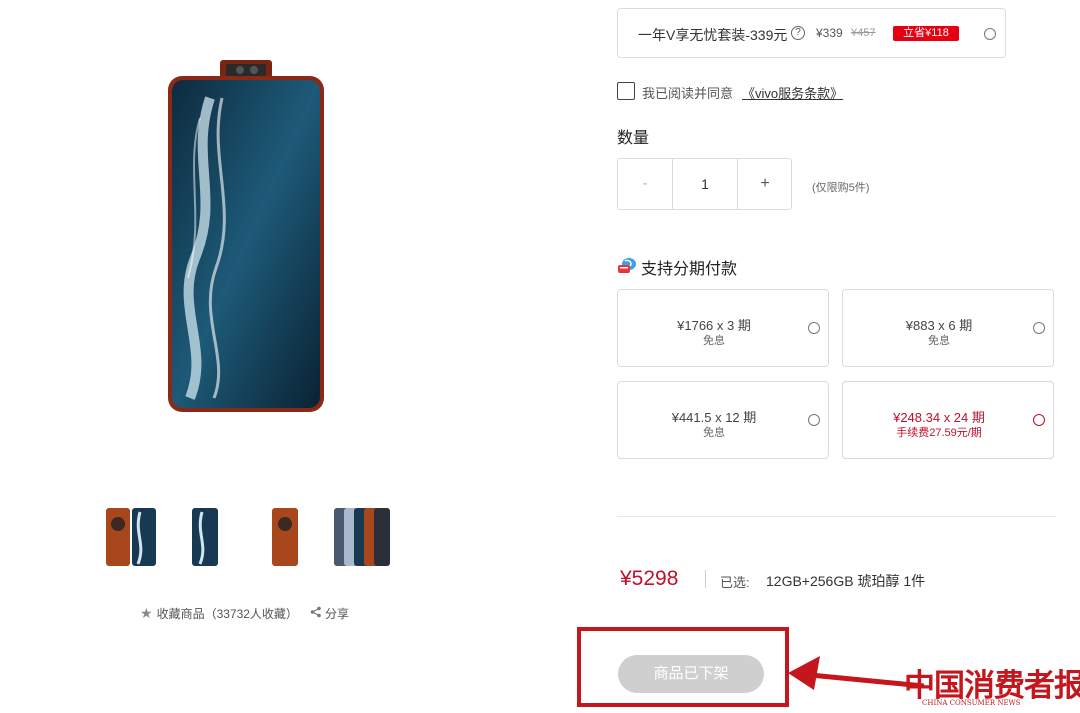 The width and height of the screenshot is (1080, 713). Describe the element at coordinates (792, 92) in the screenshot. I see `terms-link: 《vivo服务条款》` at that location.